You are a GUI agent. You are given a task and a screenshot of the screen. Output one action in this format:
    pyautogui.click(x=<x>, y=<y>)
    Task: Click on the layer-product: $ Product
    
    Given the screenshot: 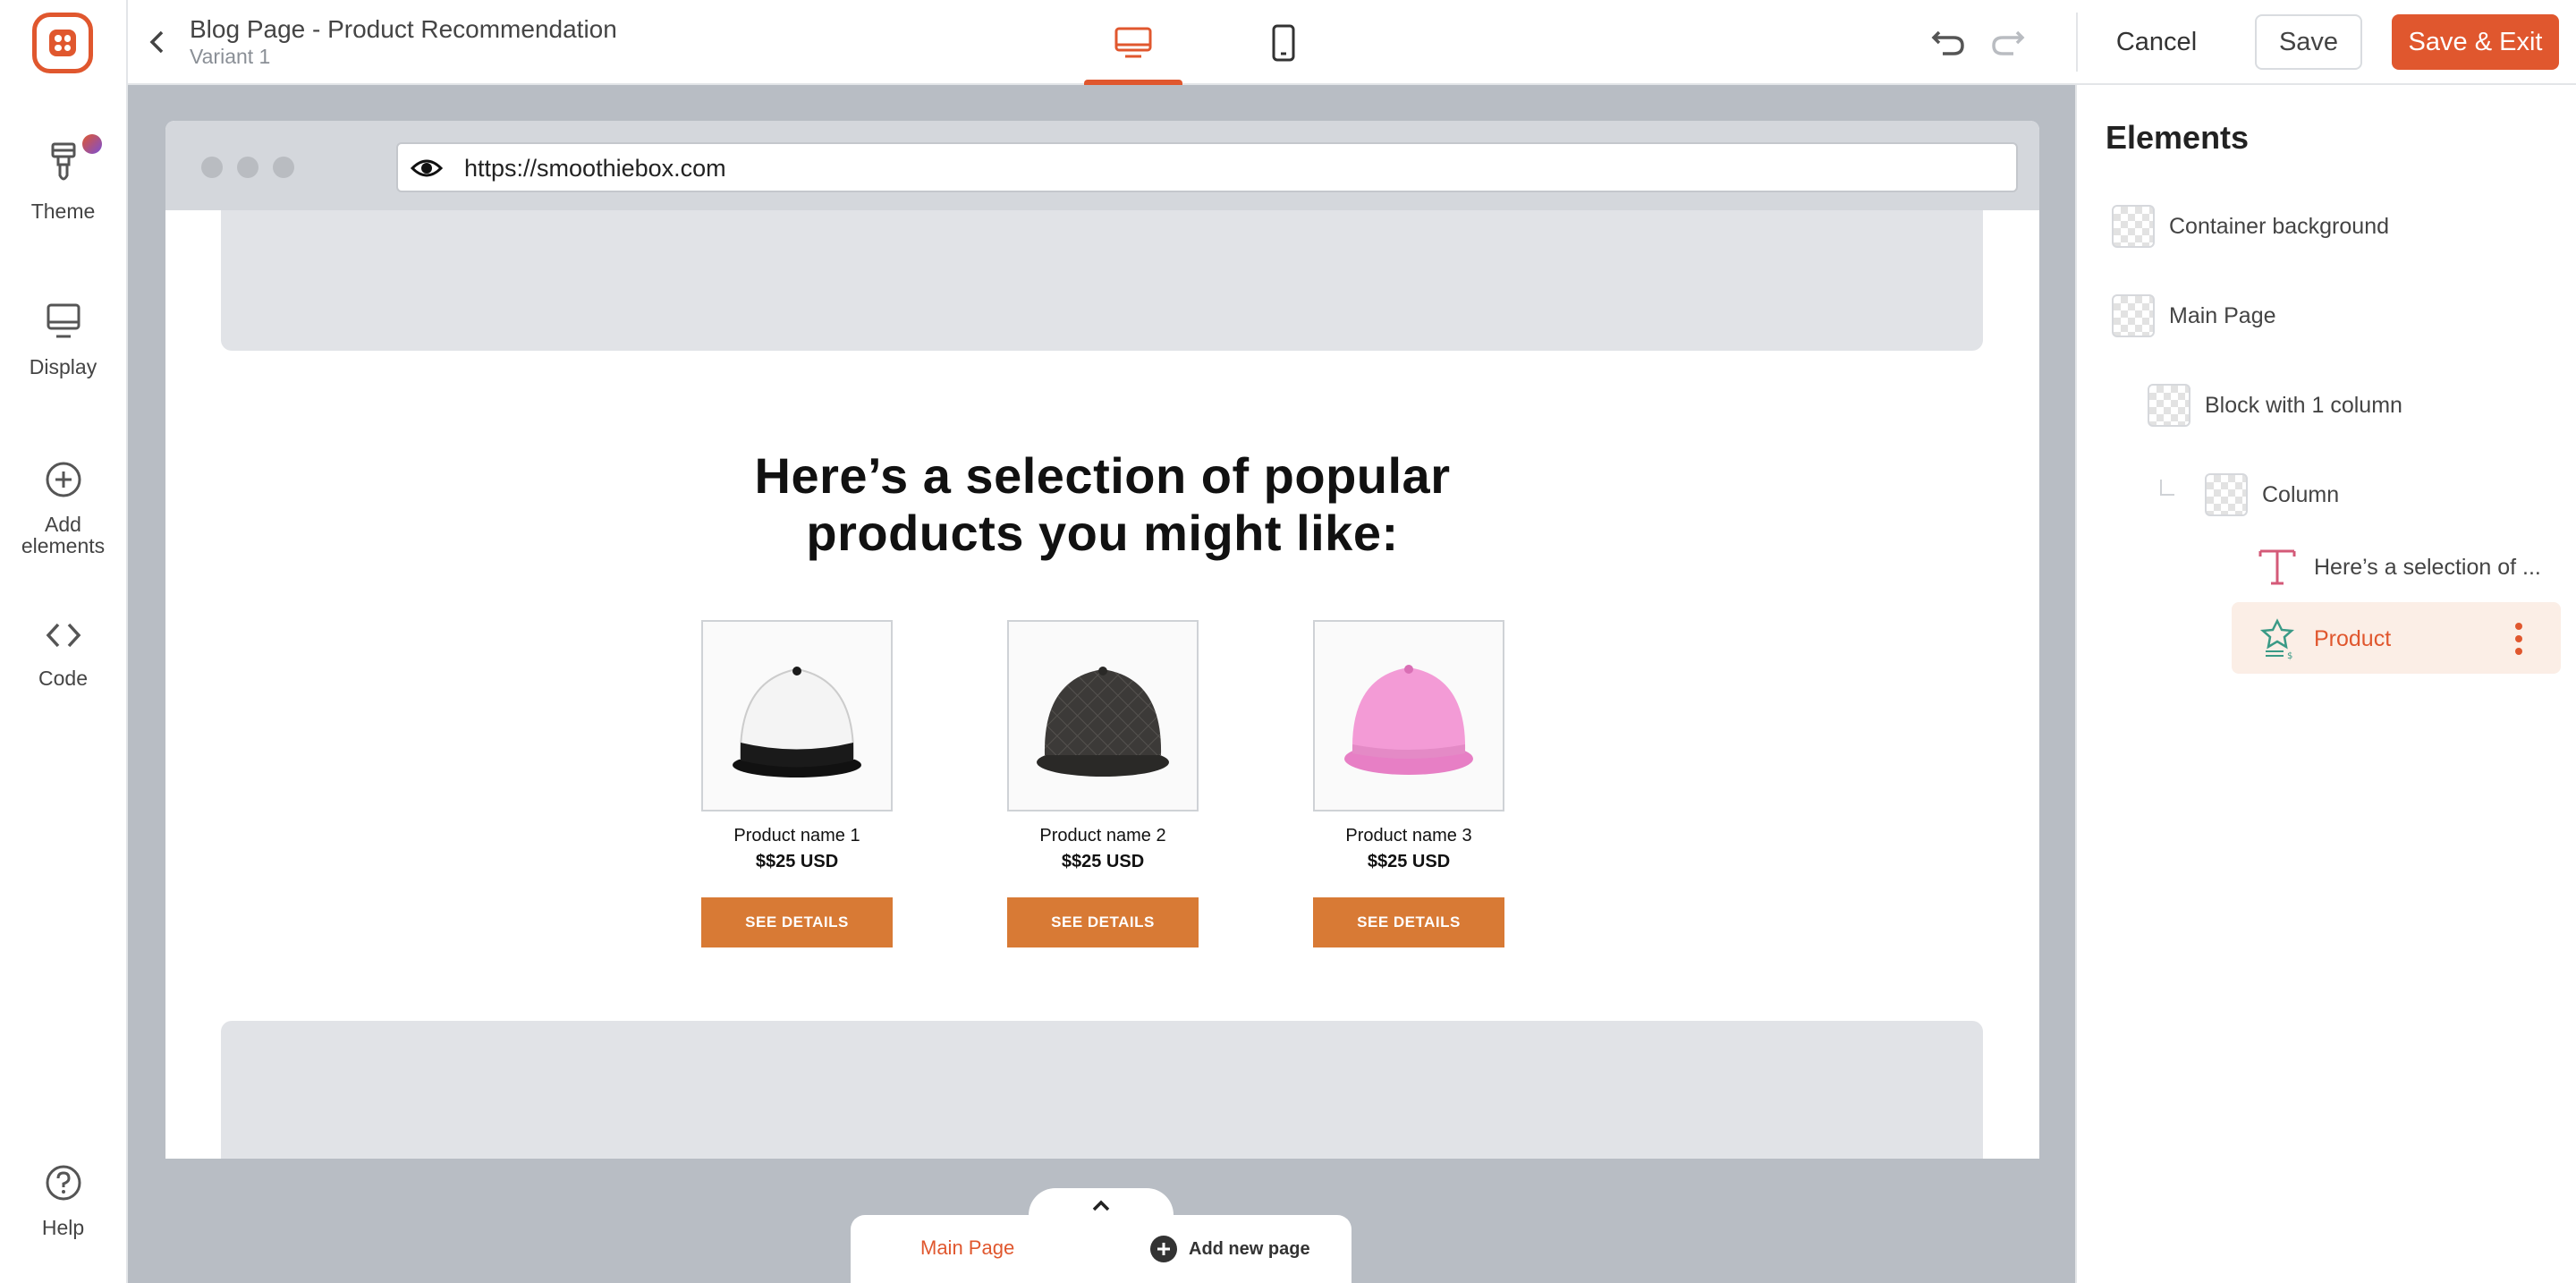 What is the action you would take?
    pyautogui.click(x=2323, y=638)
    